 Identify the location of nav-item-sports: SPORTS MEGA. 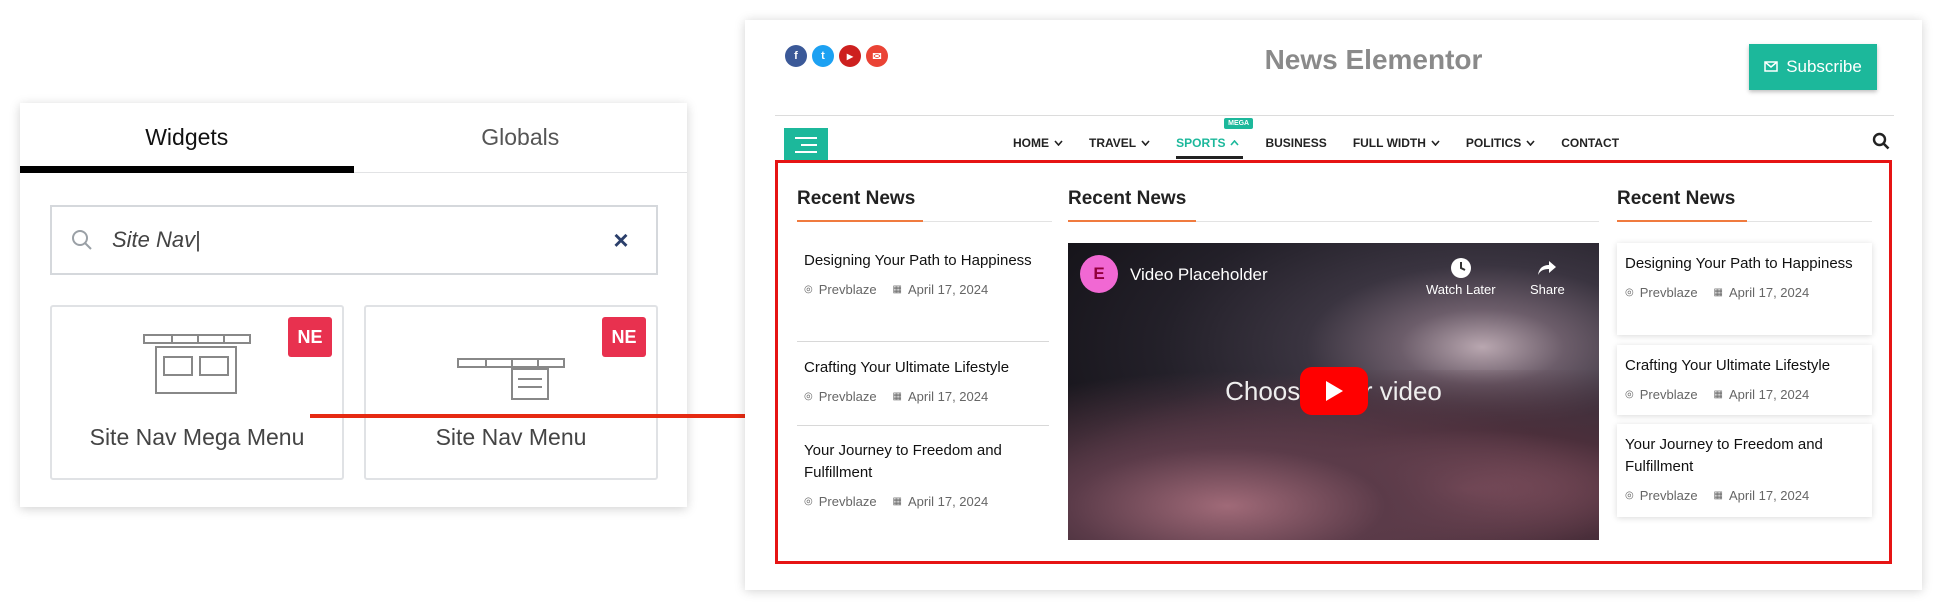
(1215, 138).